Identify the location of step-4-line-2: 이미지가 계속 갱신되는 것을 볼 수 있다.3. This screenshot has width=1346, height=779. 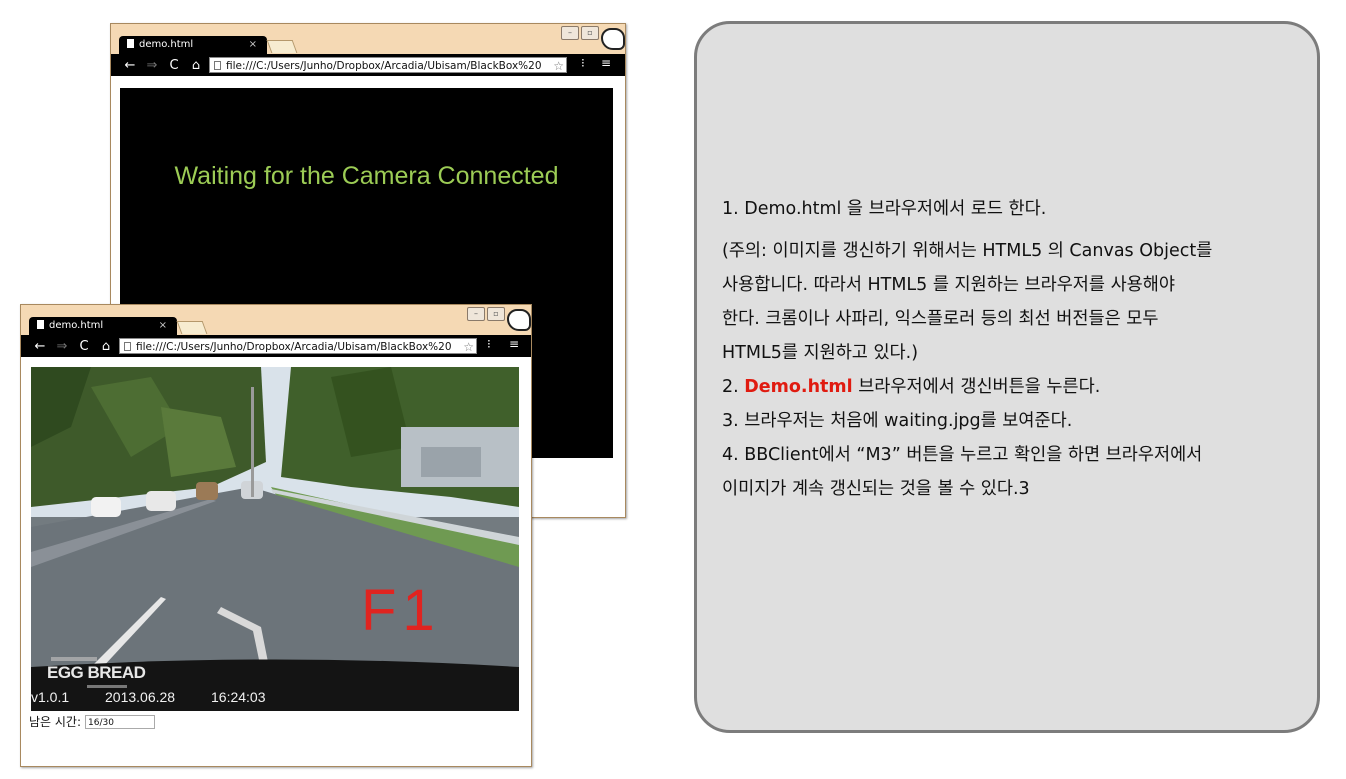
(876, 489).